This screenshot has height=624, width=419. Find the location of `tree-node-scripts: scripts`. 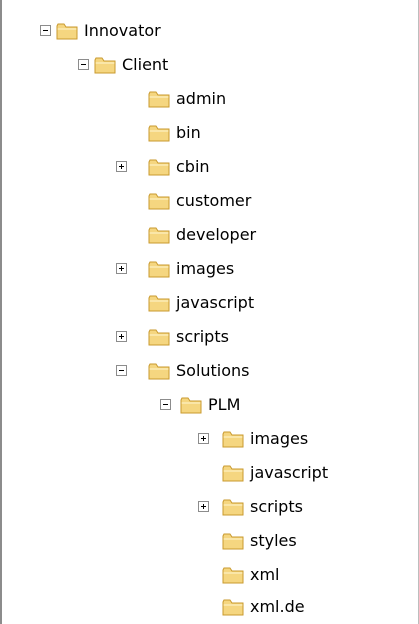

tree-node-scripts: scripts is located at coordinates (209, 337).